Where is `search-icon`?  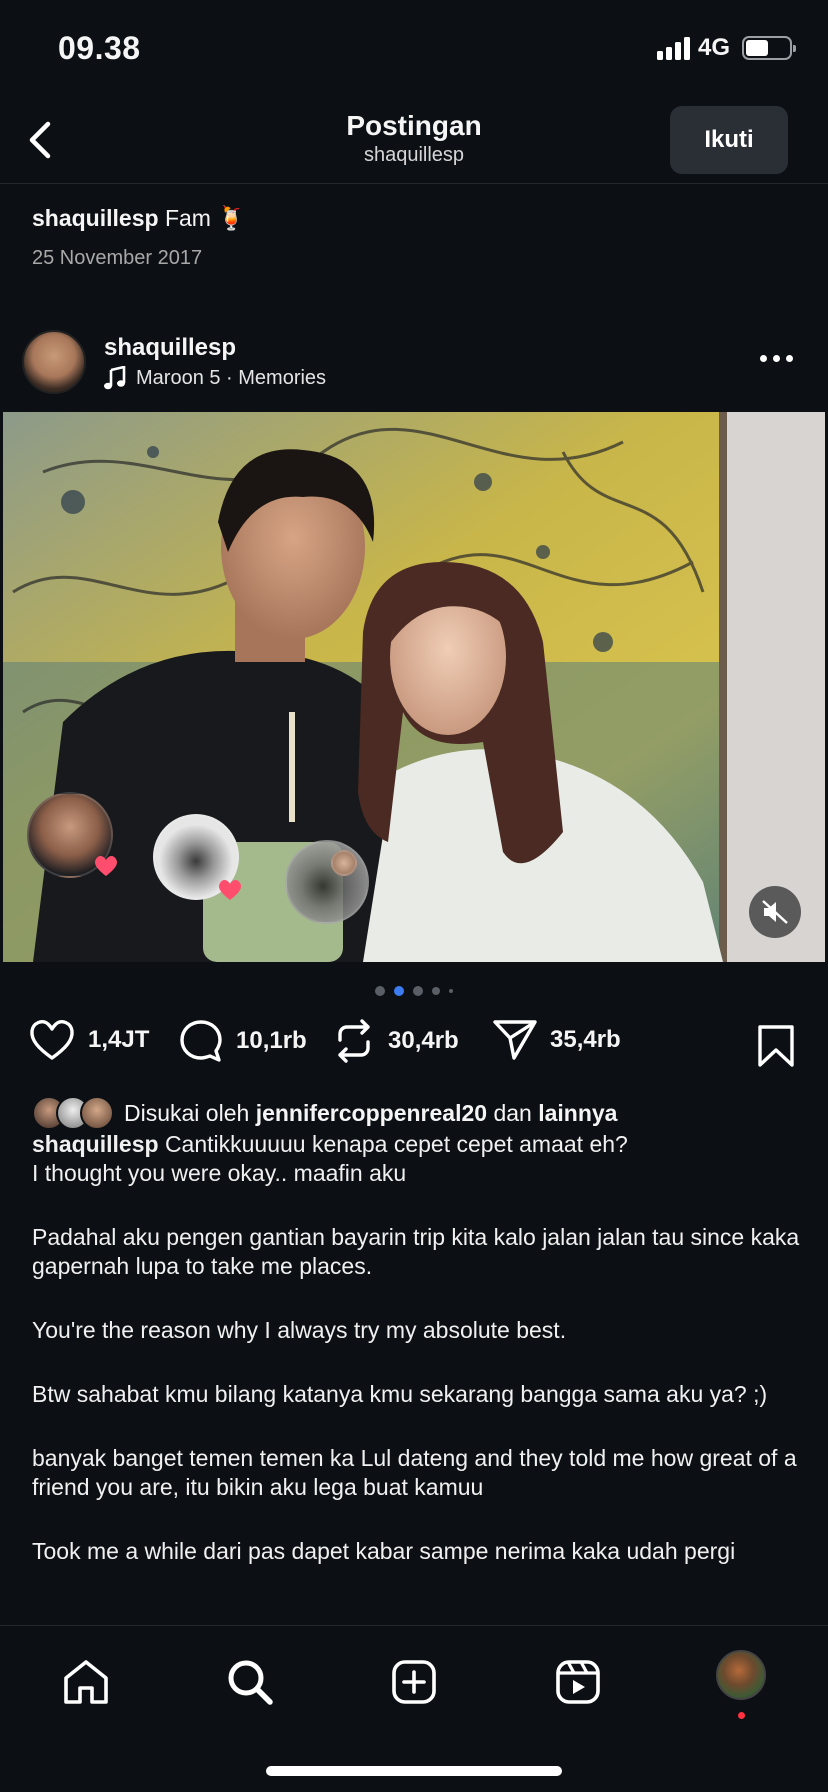 search-icon is located at coordinates (250, 1682).